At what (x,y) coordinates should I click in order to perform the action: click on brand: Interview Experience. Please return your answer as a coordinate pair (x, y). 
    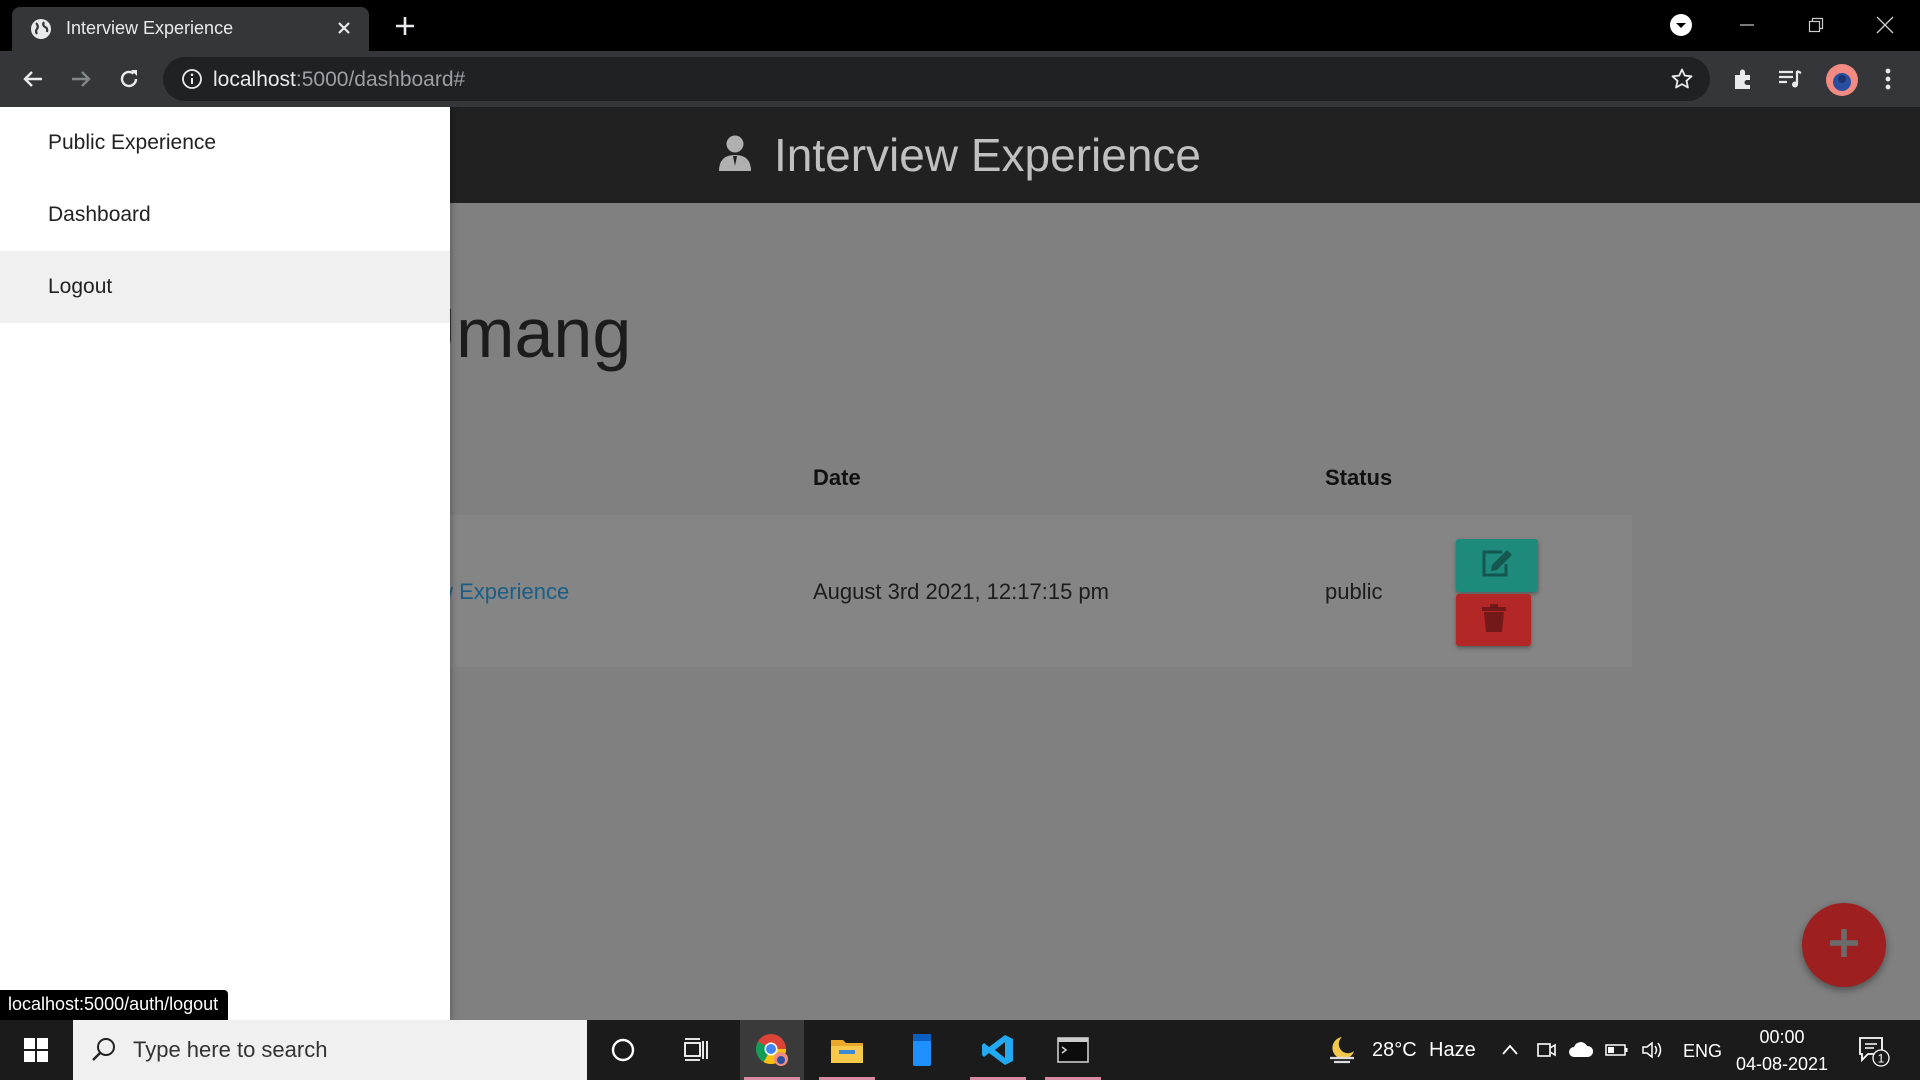
    Looking at the image, I should click on (959, 155).